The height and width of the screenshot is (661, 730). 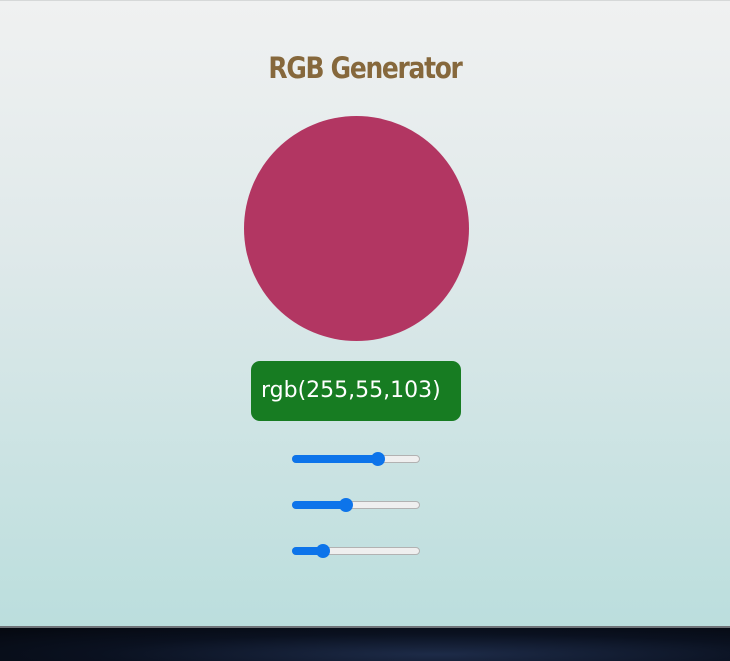 I want to click on page-title: RGB Generator, so click(x=365, y=68).